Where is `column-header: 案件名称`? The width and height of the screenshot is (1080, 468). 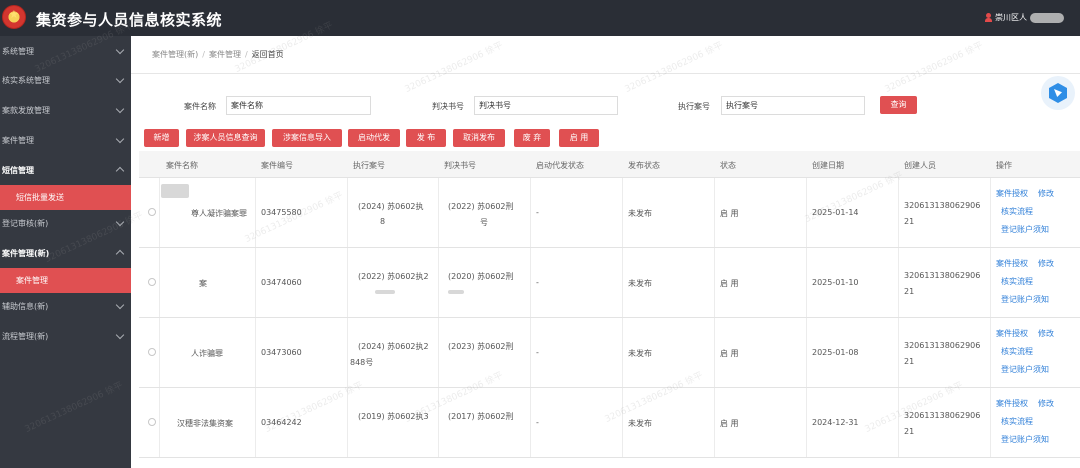 column-header: 案件名称 is located at coordinates (182, 165).